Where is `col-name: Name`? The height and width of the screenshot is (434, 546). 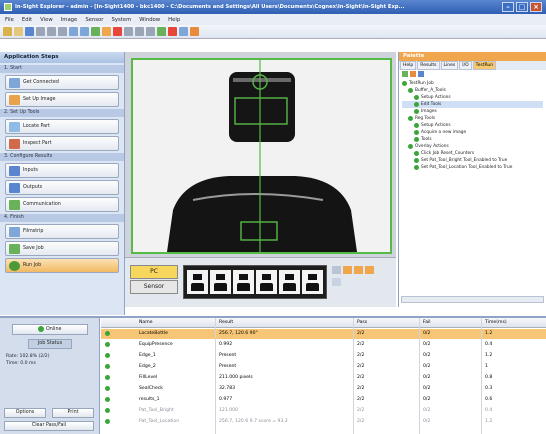
col-name: Name is located at coordinates (146, 322).